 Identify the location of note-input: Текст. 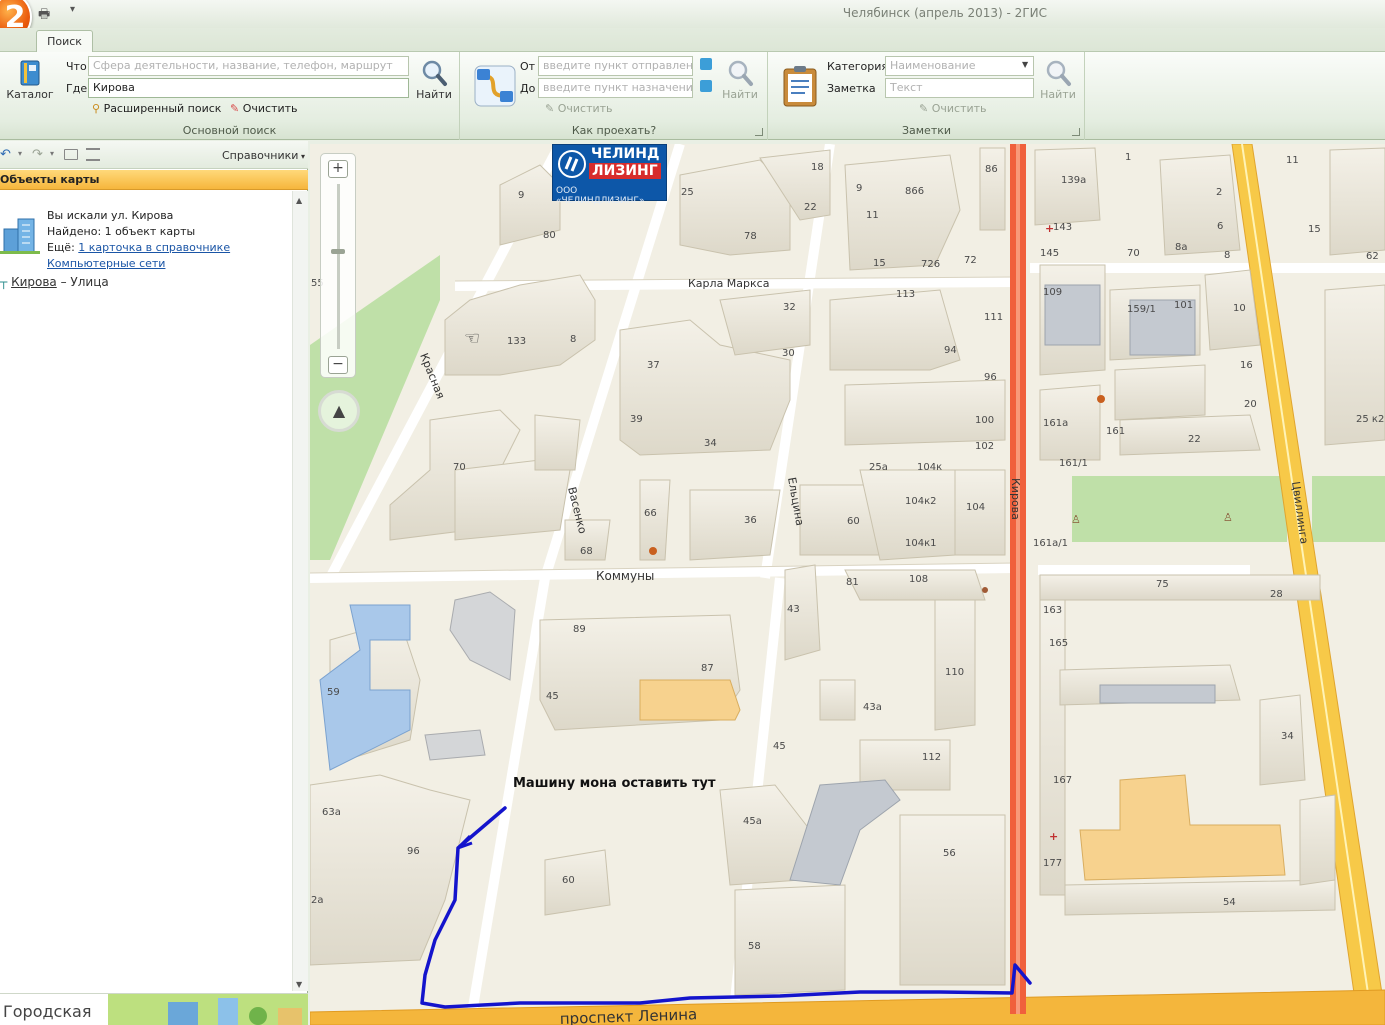
(959, 88).